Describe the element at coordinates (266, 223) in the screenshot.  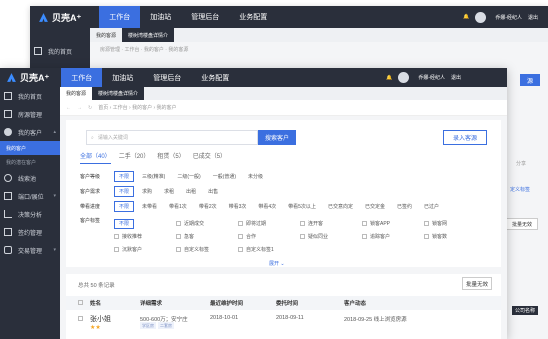
I see `tag-checkbox: 即将过期` at that location.